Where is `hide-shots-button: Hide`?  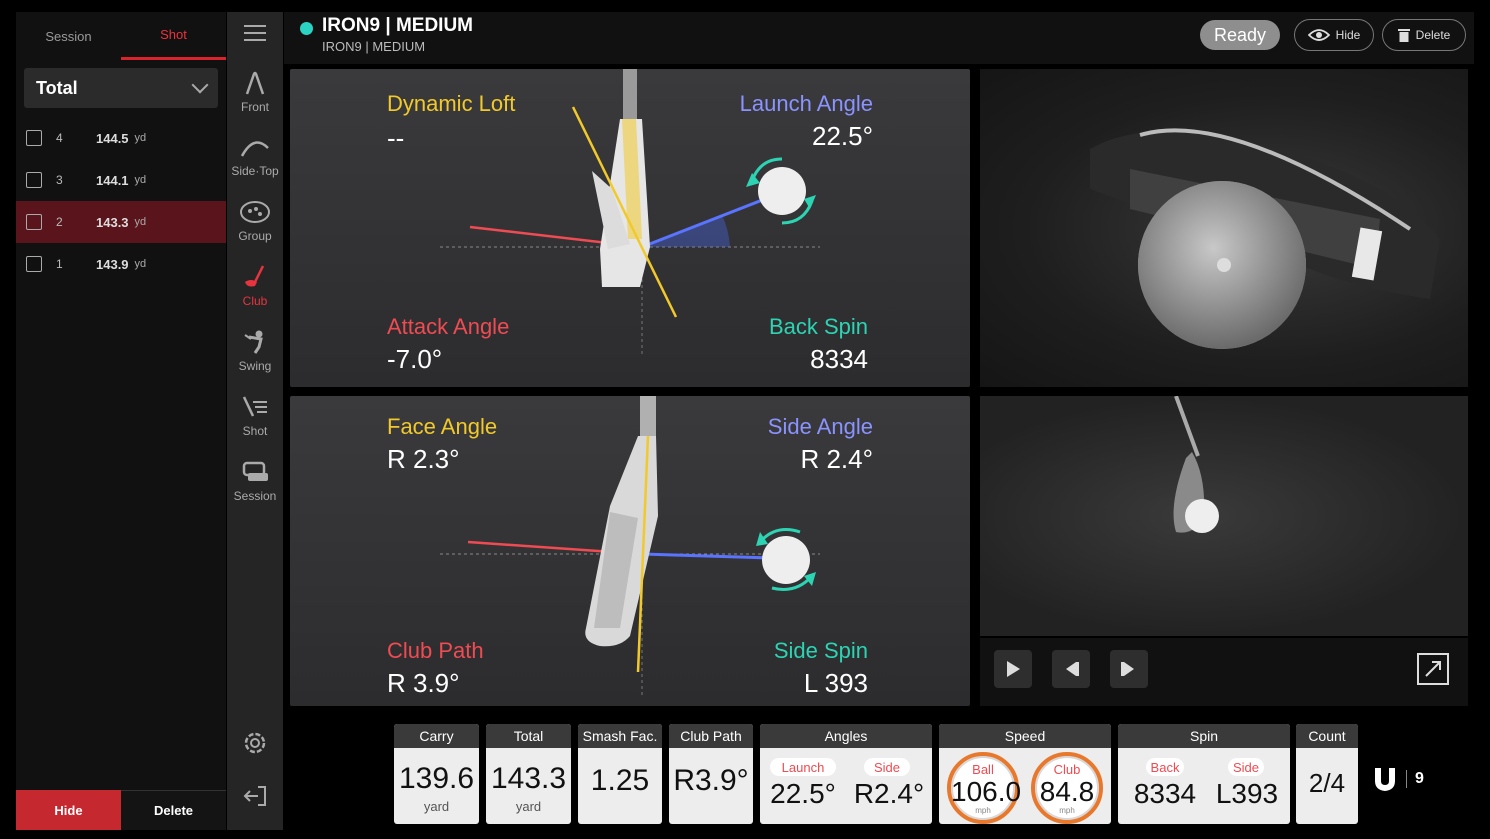 hide-shots-button: Hide is located at coordinates (68, 810).